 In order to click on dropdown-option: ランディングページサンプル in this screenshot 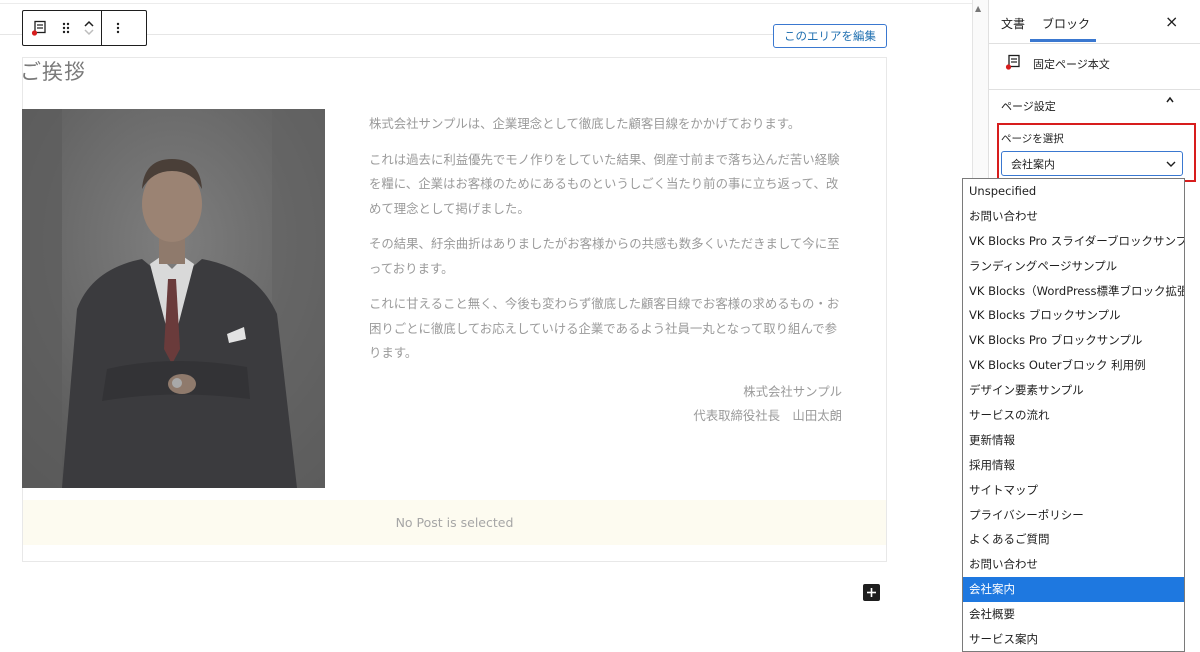, I will do `click(1073, 266)`.